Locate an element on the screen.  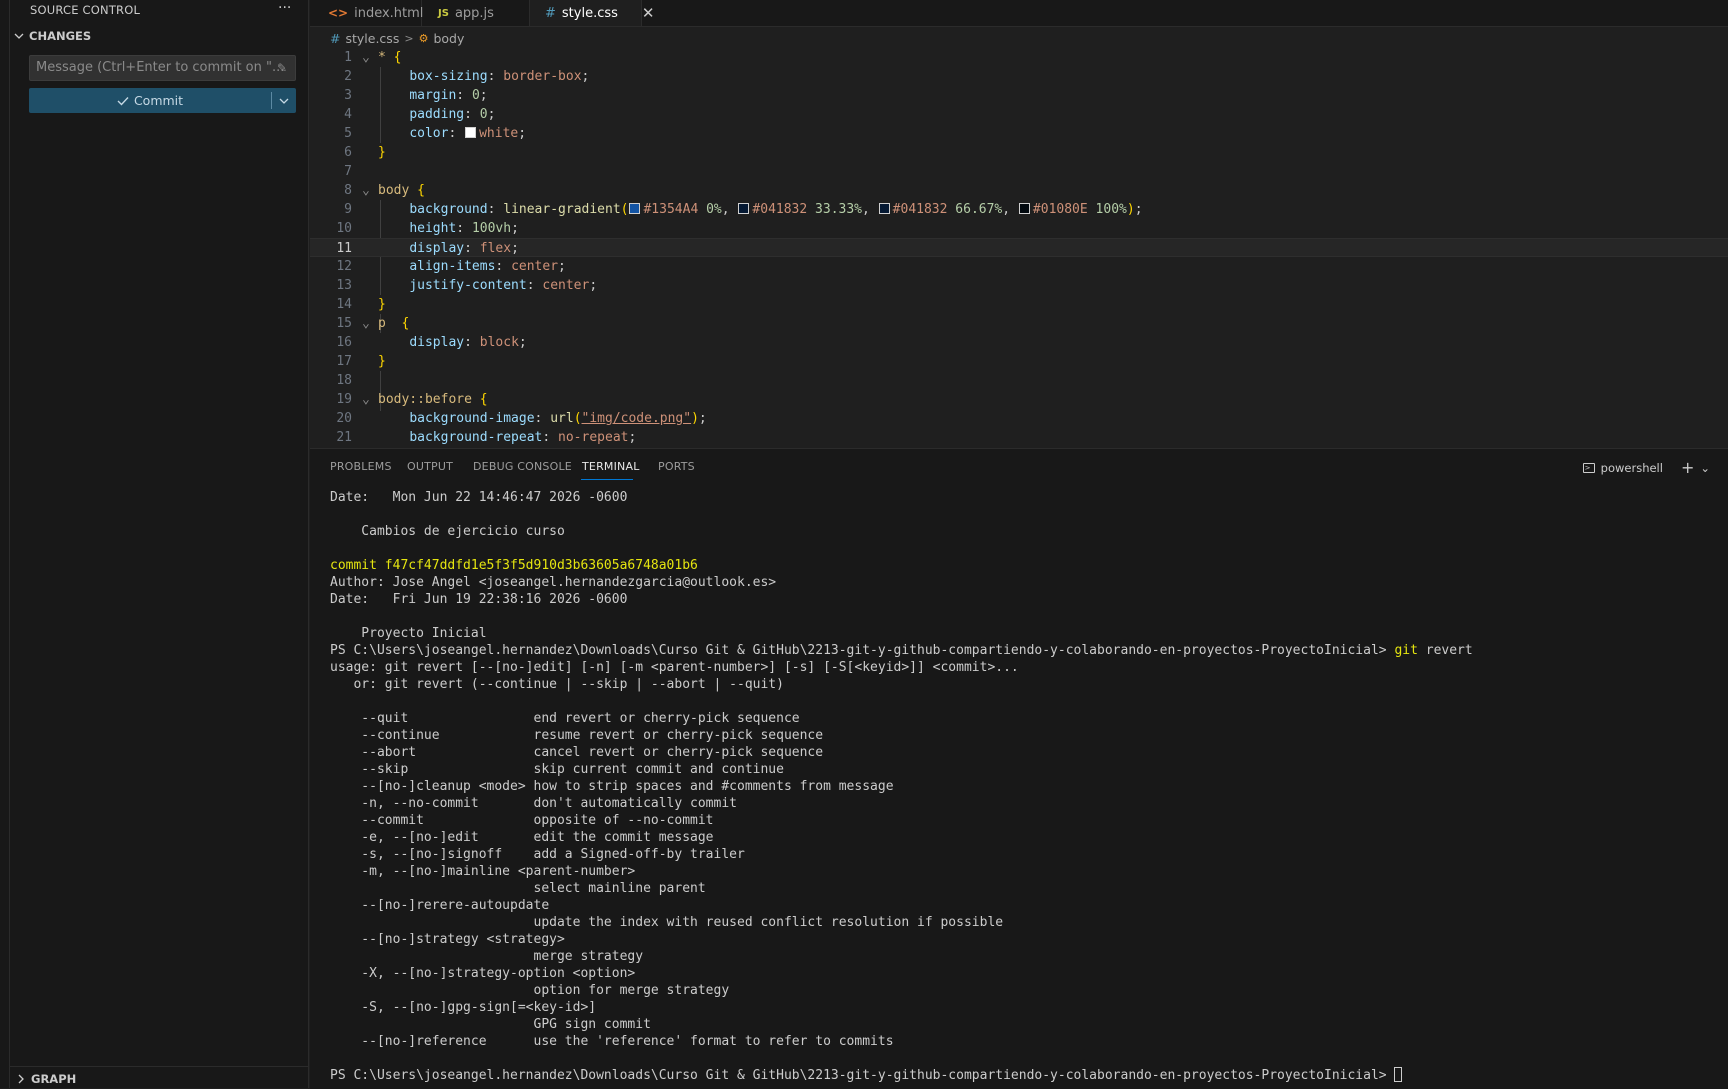
breadcrumb: # style.css > ⚙ body is located at coordinates (397, 38).